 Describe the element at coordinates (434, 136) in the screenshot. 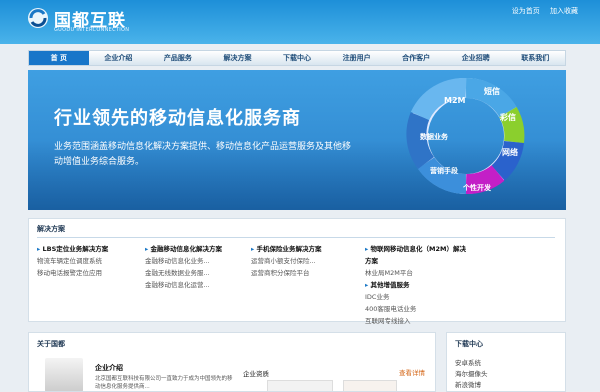

I see `ring-label-data: 数据业务` at that location.